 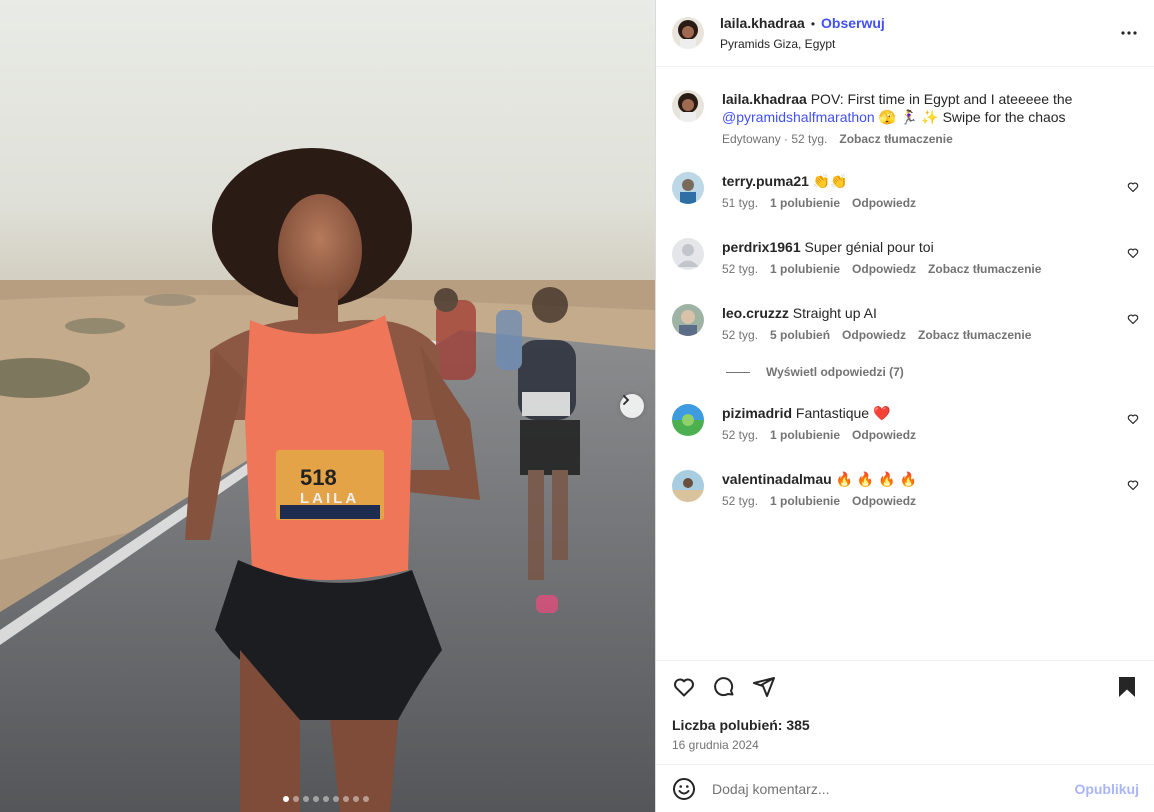 What do you see at coordinates (762, 23) in the screenshot?
I see `author-username: laila.khadraa` at bounding box center [762, 23].